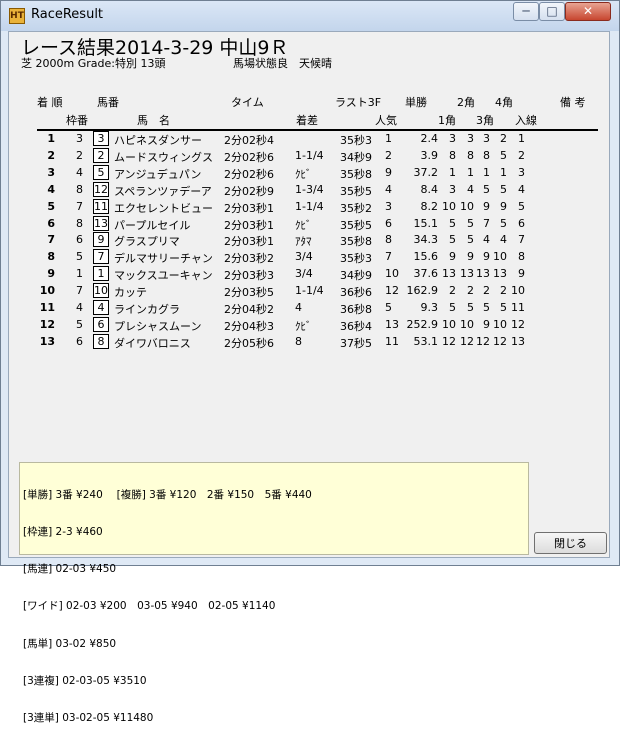 The width and height of the screenshot is (620, 749). What do you see at coordinates (500, 341) in the screenshot?
I see `corner4-position: 12` at bounding box center [500, 341].